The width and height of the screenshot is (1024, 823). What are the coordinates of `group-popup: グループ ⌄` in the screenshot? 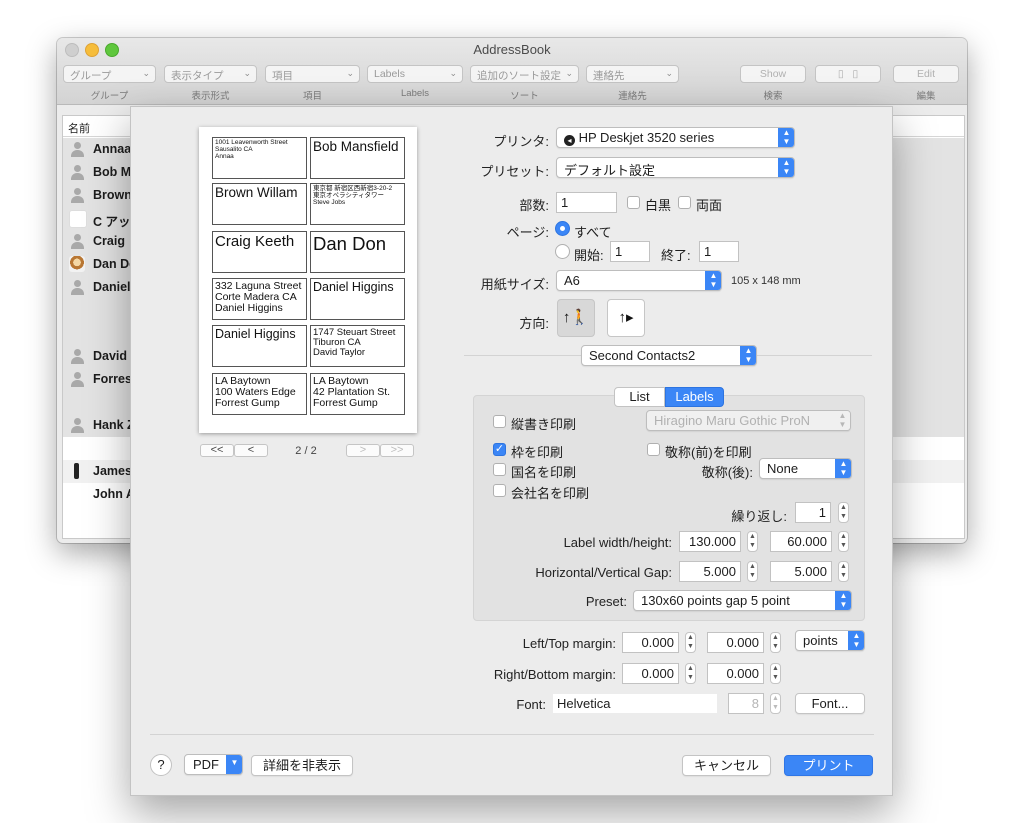 It's located at (109, 74).